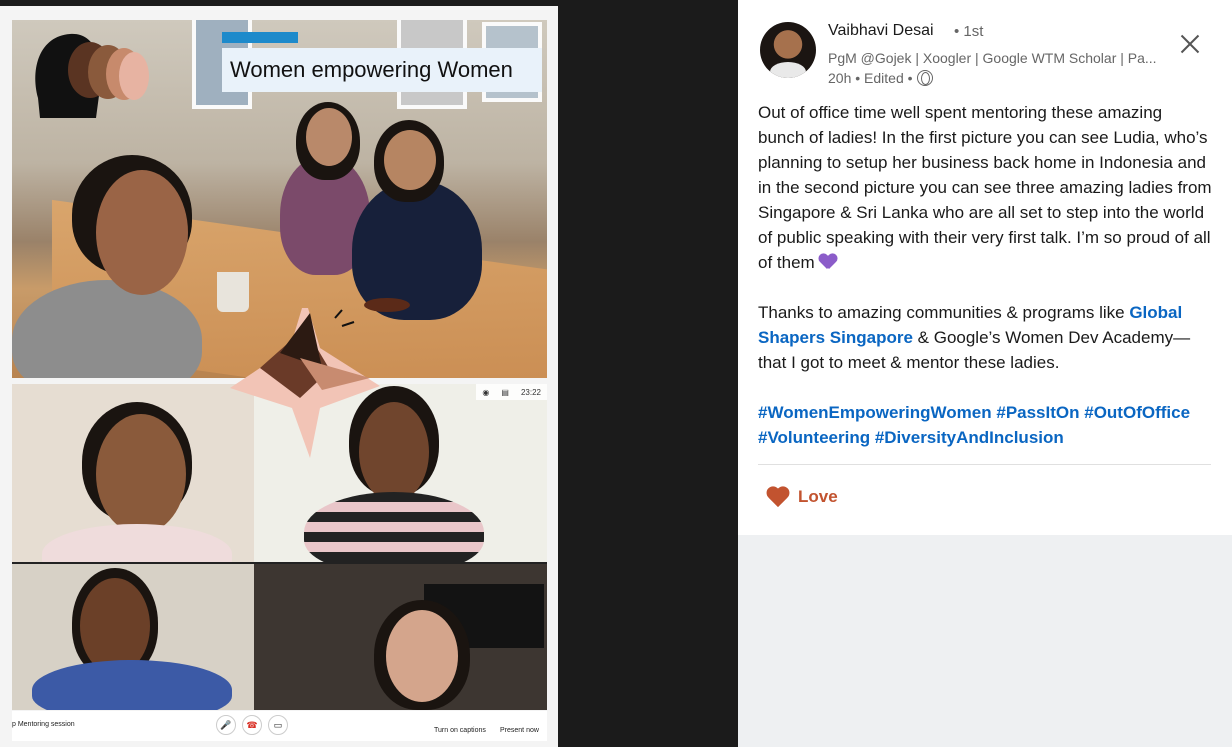  What do you see at coordinates (260, 37) in the screenshot?
I see `banner-accent` at bounding box center [260, 37].